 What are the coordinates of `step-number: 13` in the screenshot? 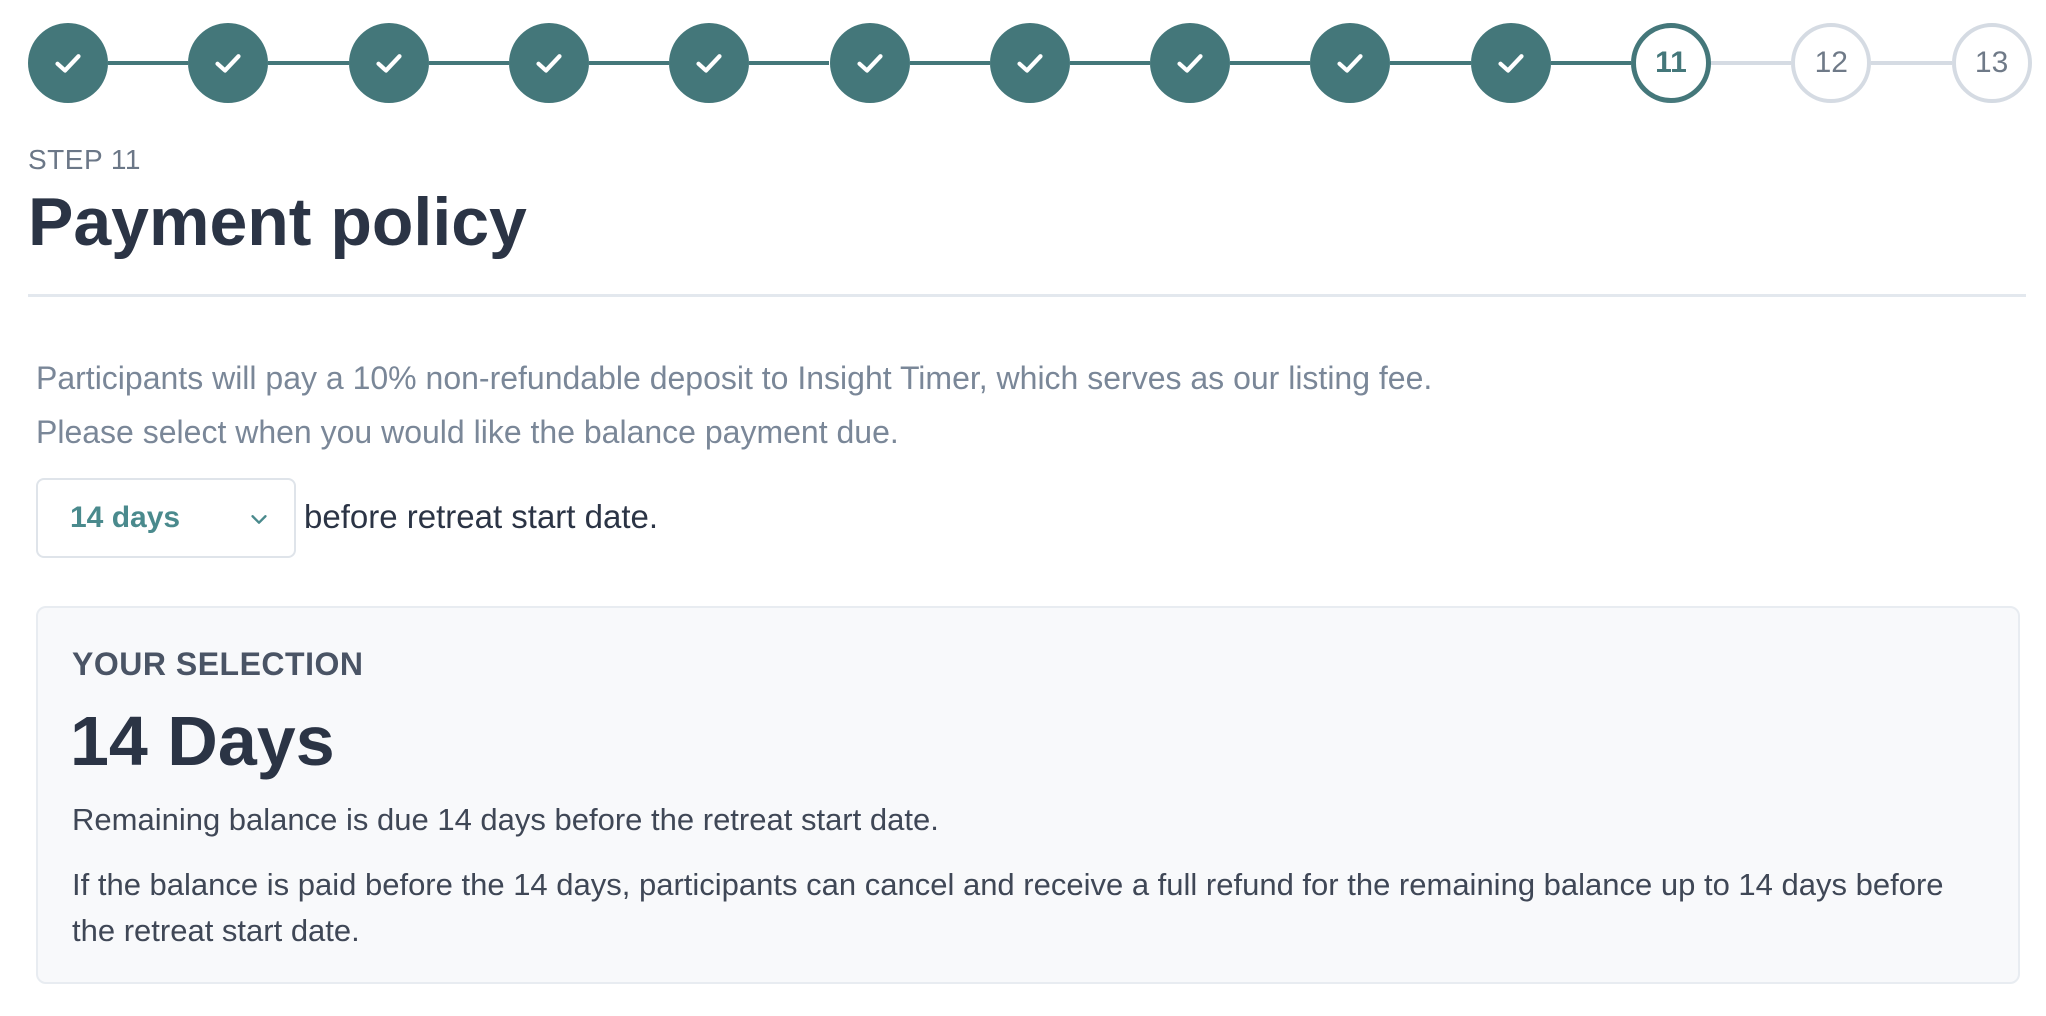 It's located at (1991, 62).